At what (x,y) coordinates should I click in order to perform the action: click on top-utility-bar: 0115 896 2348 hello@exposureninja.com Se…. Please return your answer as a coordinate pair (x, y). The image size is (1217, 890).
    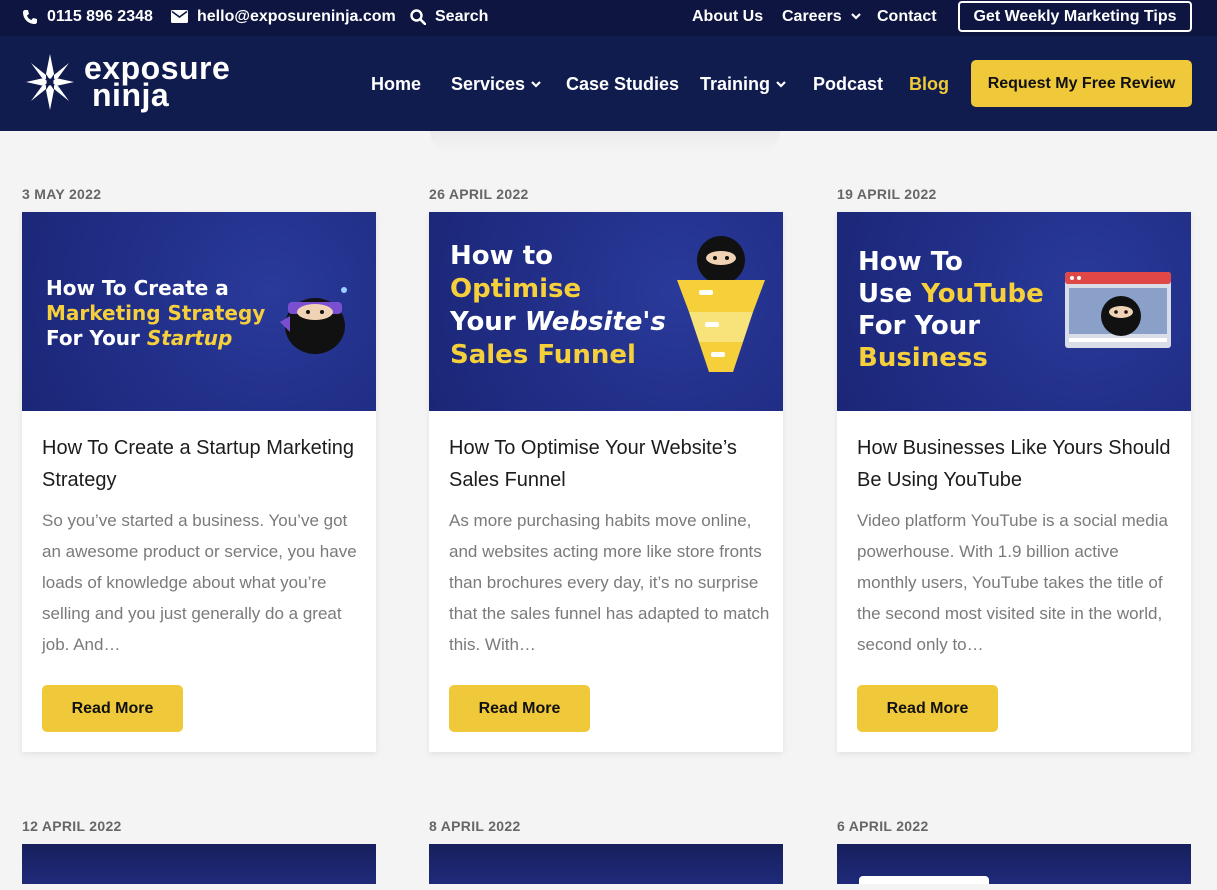
    Looking at the image, I should click on (608, 18).